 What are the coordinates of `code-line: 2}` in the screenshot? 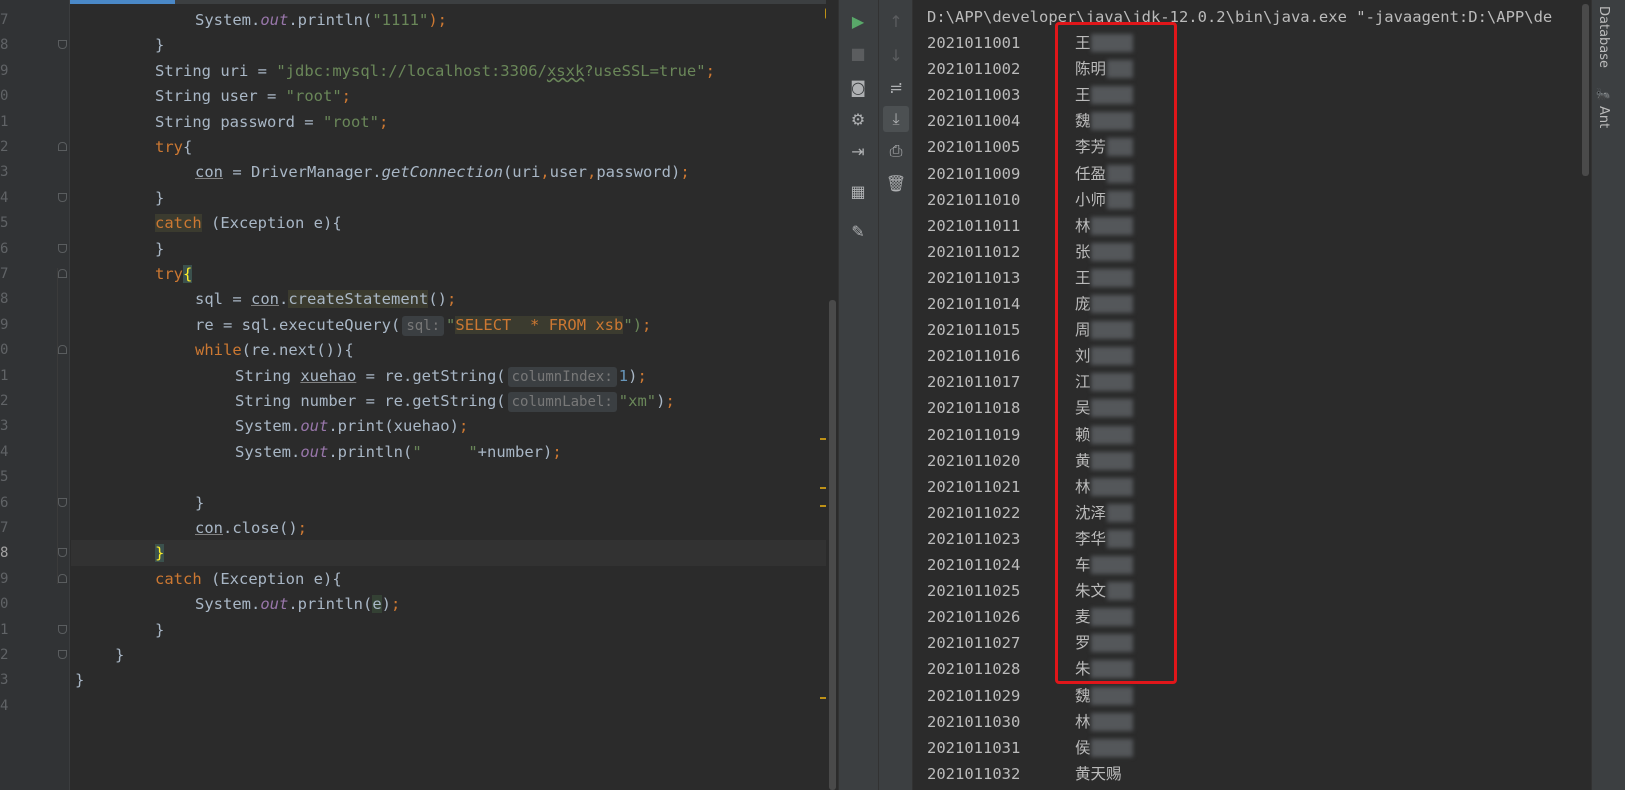 It's located at (419, 655).